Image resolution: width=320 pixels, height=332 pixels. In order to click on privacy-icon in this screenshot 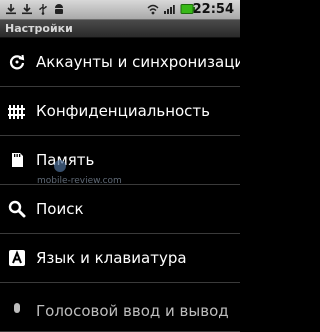, I will do `click(16, 112)`.